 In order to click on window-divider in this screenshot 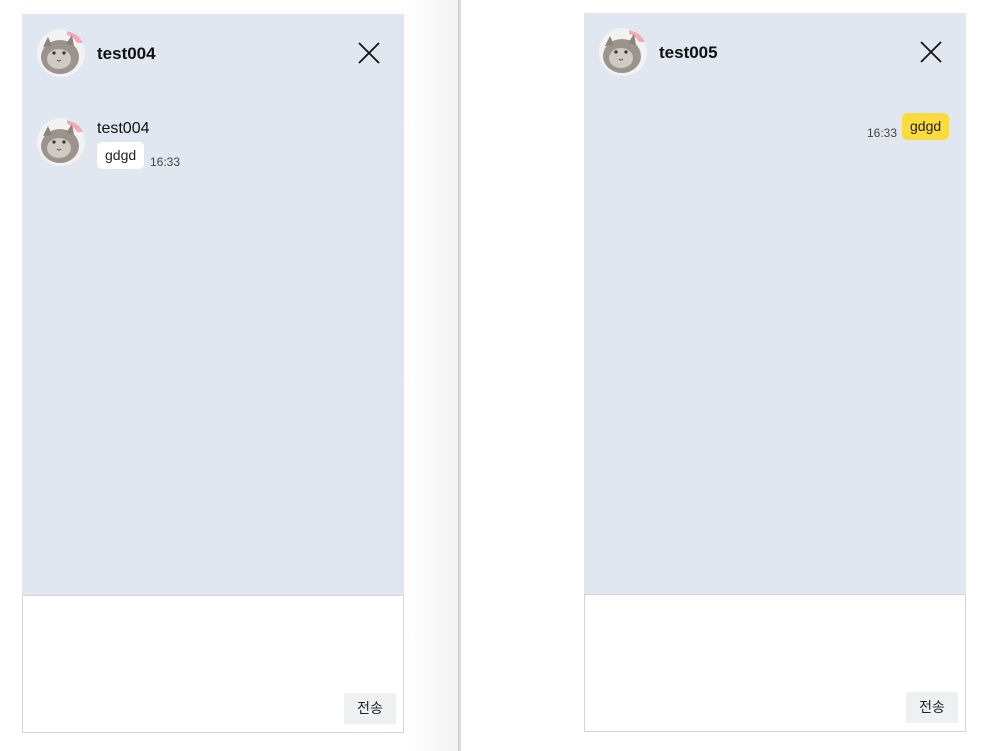, I will do `click(459, 375)`.